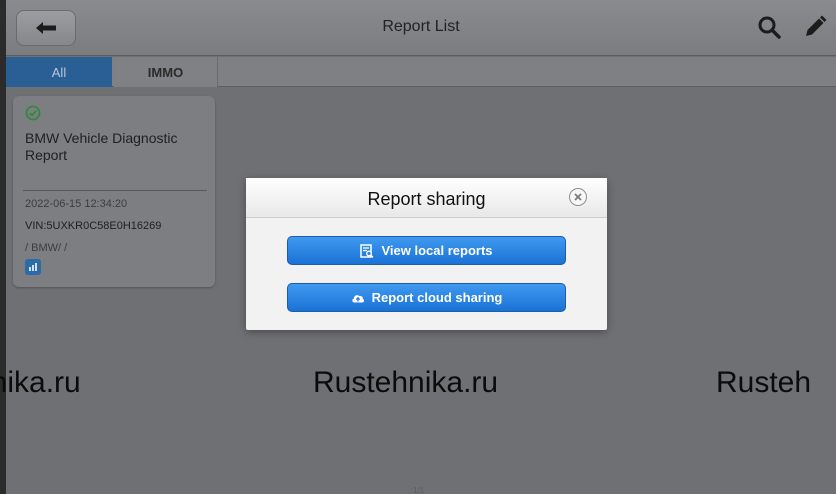 This screenshot has width=836, height=494. Describe the element at coordinates (40, 382) in the screenshot. I see `watermark: hnika.ru` at that location.